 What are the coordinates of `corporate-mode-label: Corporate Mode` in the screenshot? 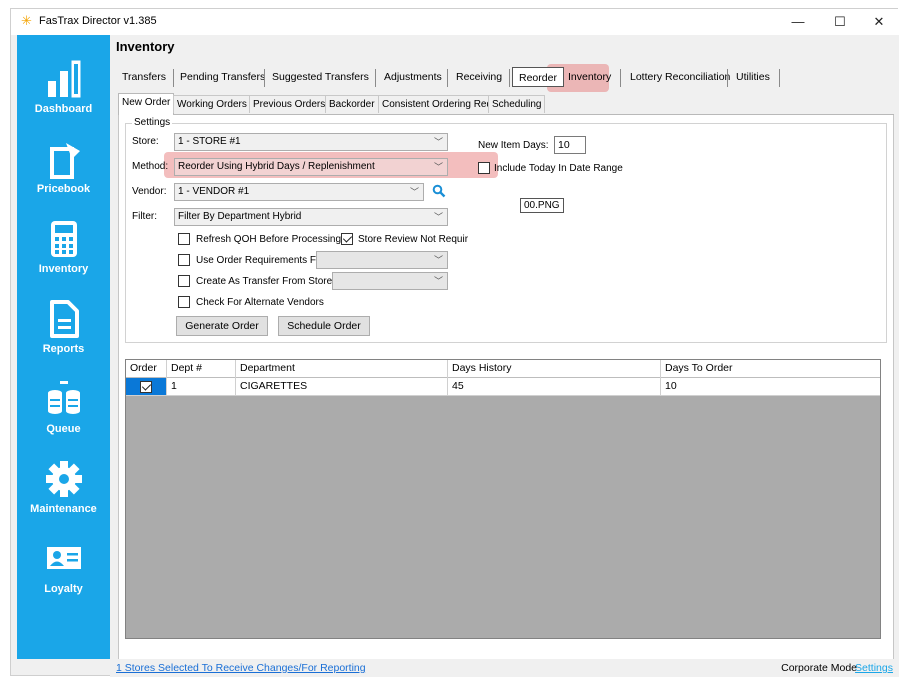 It's located at (819, 668).